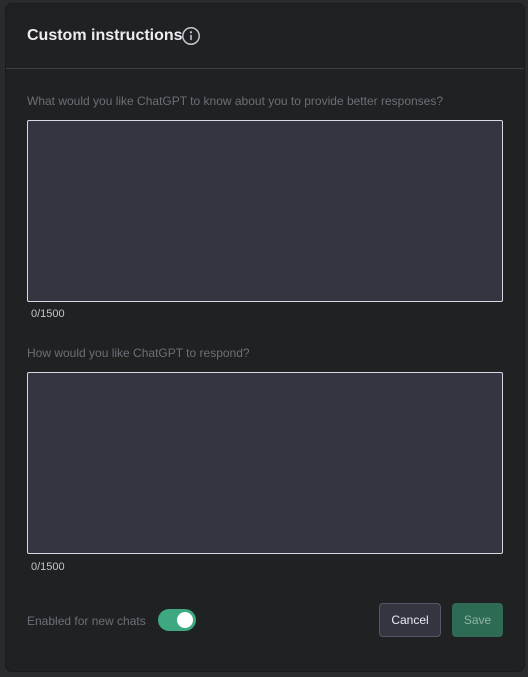 This screenshot has width=528, height=677. I want to click on info-circle-icon, so click(191, 36).